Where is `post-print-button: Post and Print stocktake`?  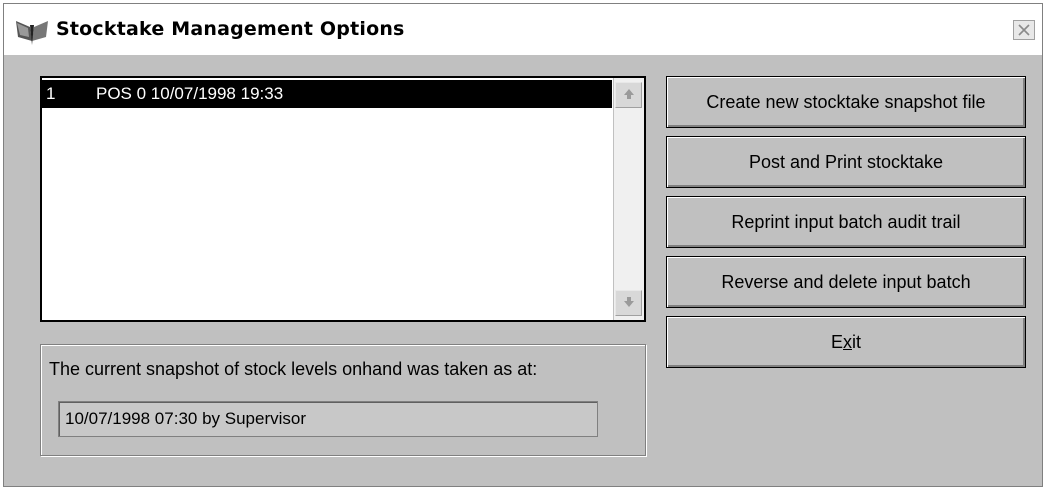
post-print-button: Post and Print stocktake is located at coordinates (846, 162).